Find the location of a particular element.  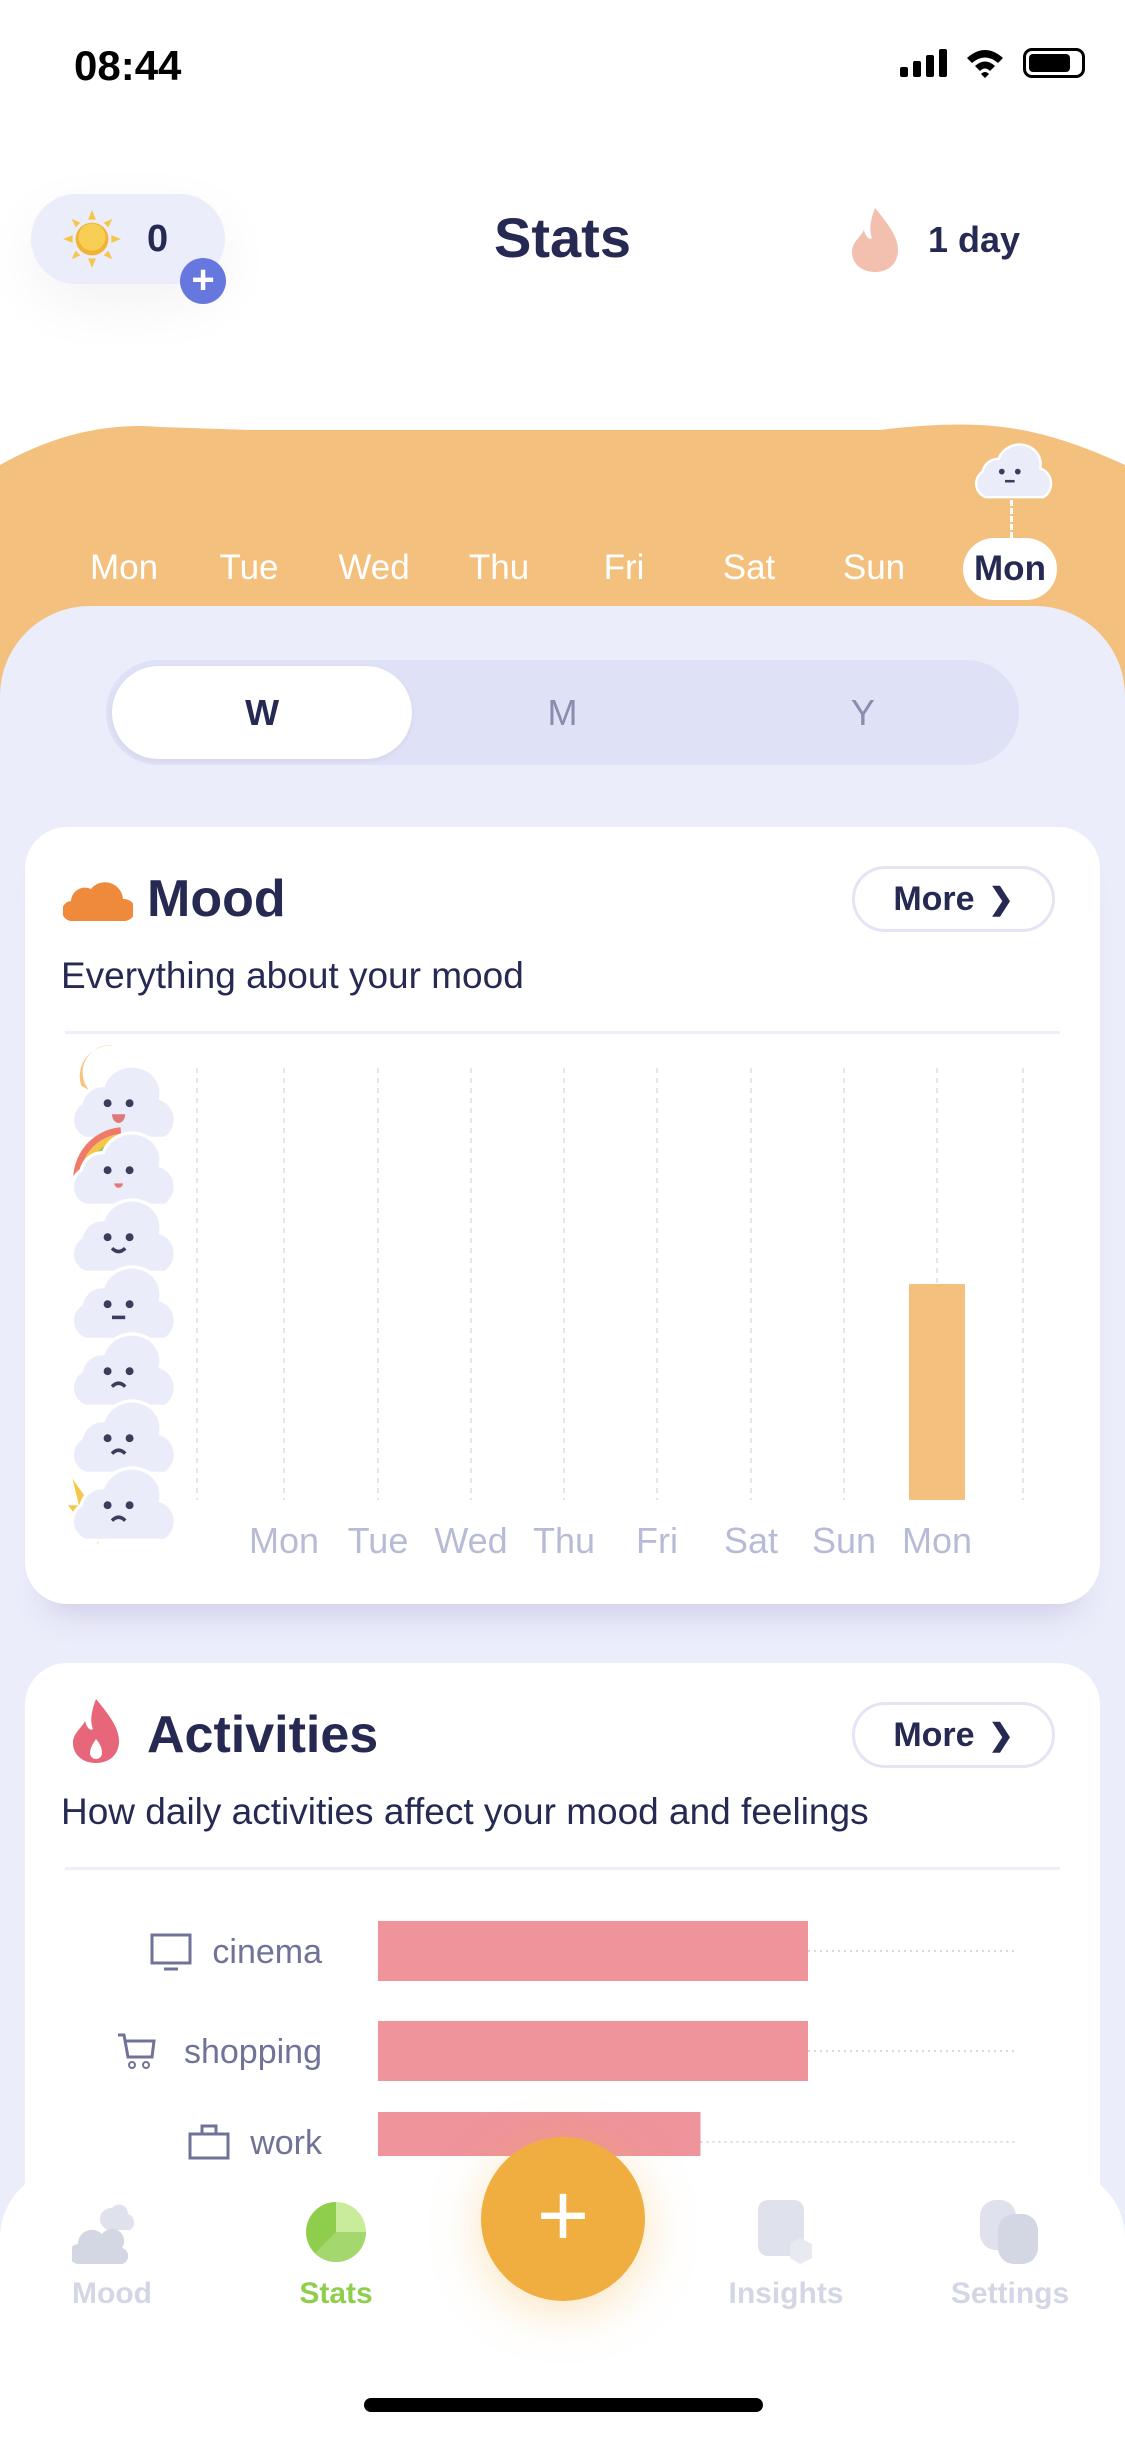

status-icons is located at coordinates (992, 63).